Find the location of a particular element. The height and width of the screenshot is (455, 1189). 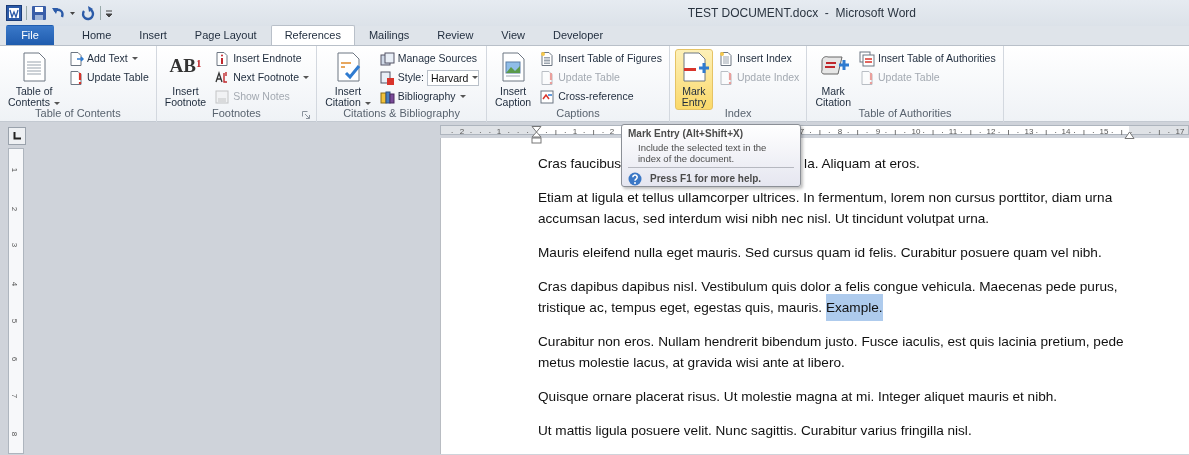

ribbon-button: Manage Sources is located at coordinates (428, 58).